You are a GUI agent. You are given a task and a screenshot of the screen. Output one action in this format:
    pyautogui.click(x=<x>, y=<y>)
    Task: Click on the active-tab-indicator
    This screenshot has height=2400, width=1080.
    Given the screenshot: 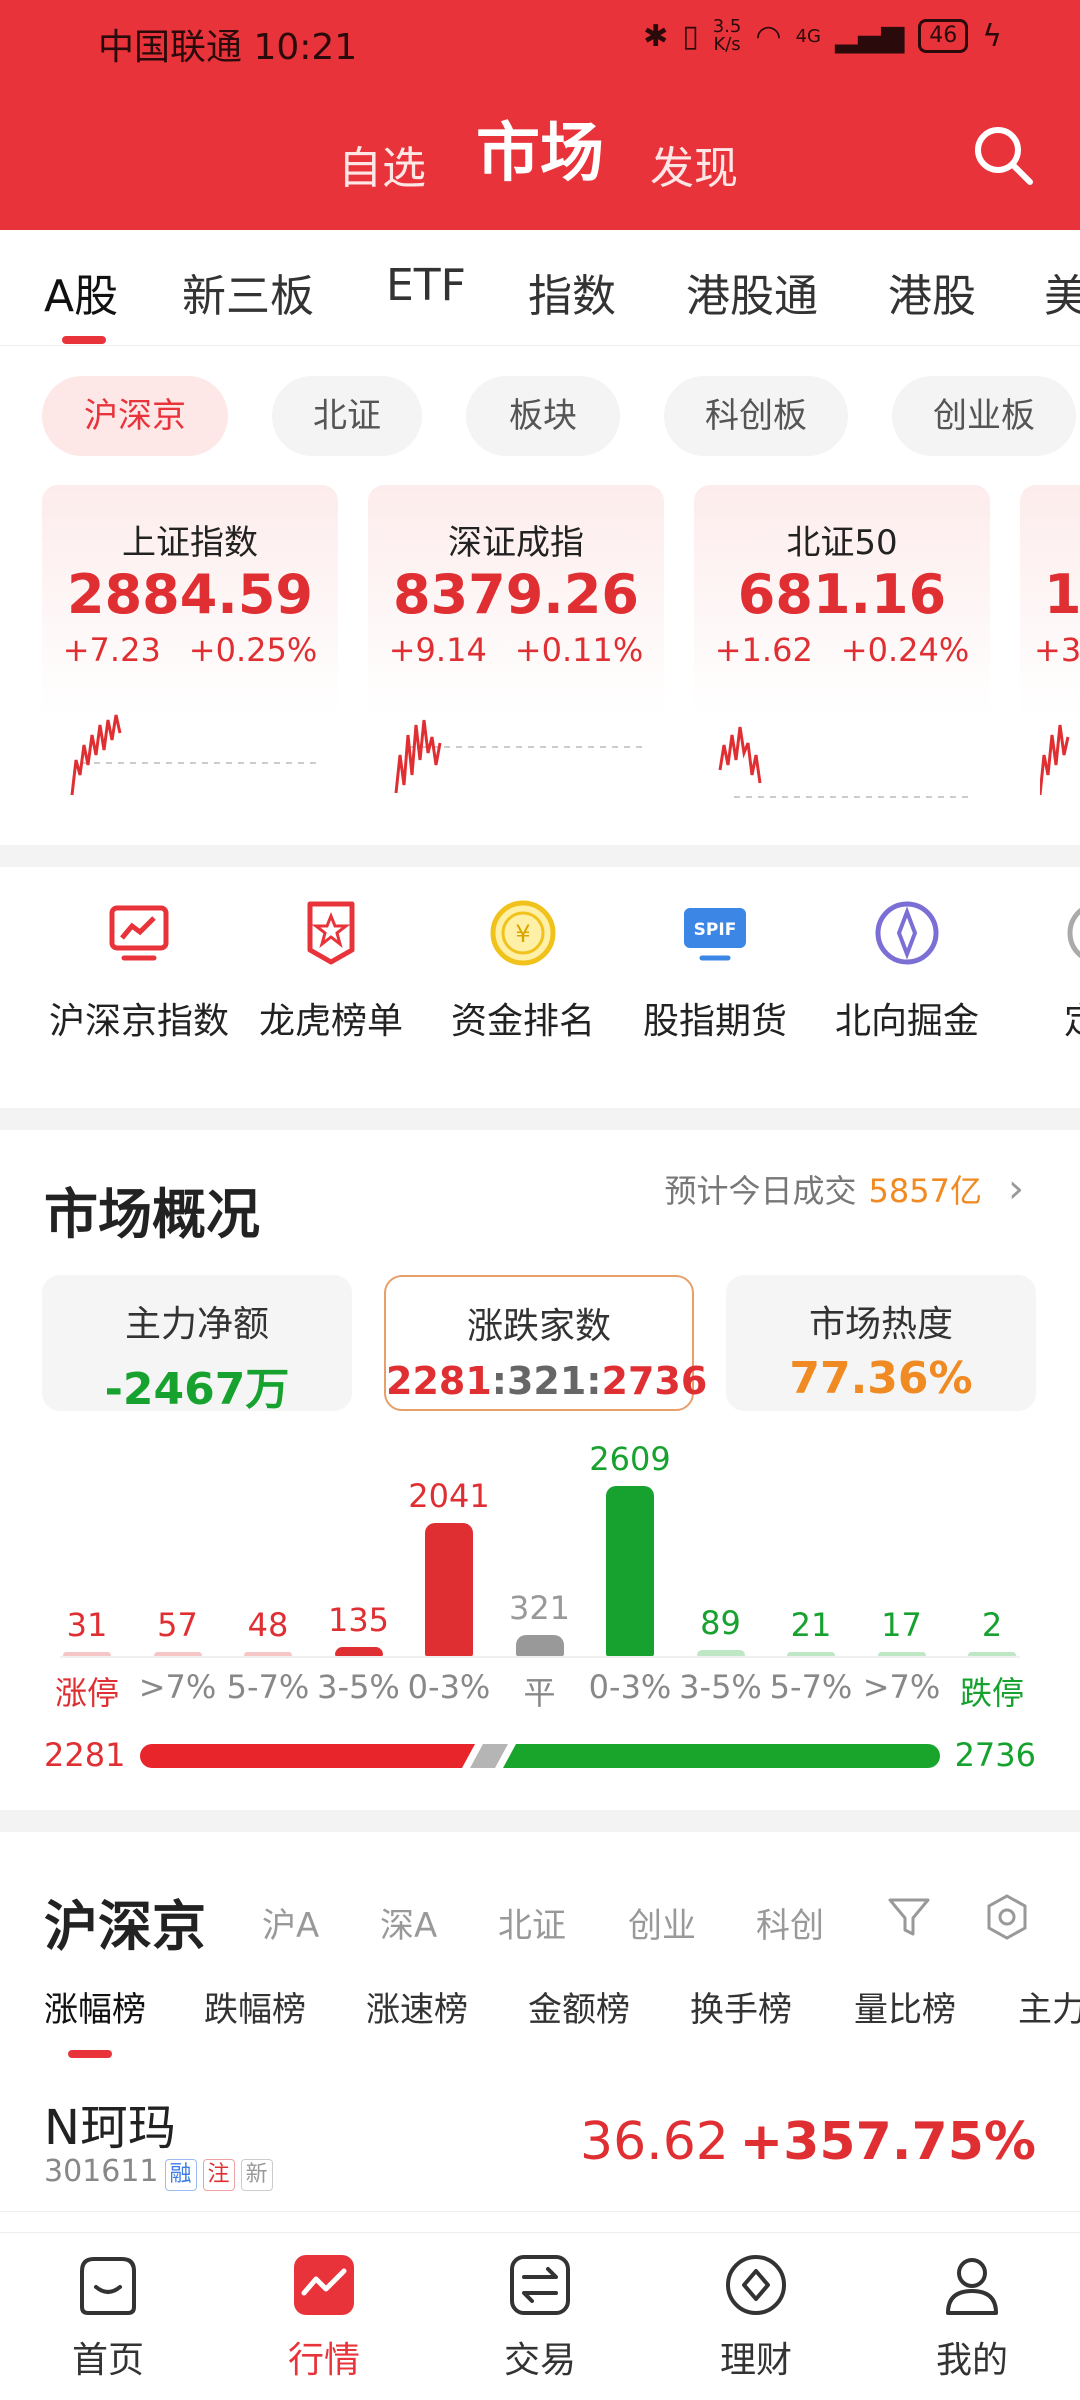 What is the action you would take?
    pyautogui.click(x=84, y=340)
    